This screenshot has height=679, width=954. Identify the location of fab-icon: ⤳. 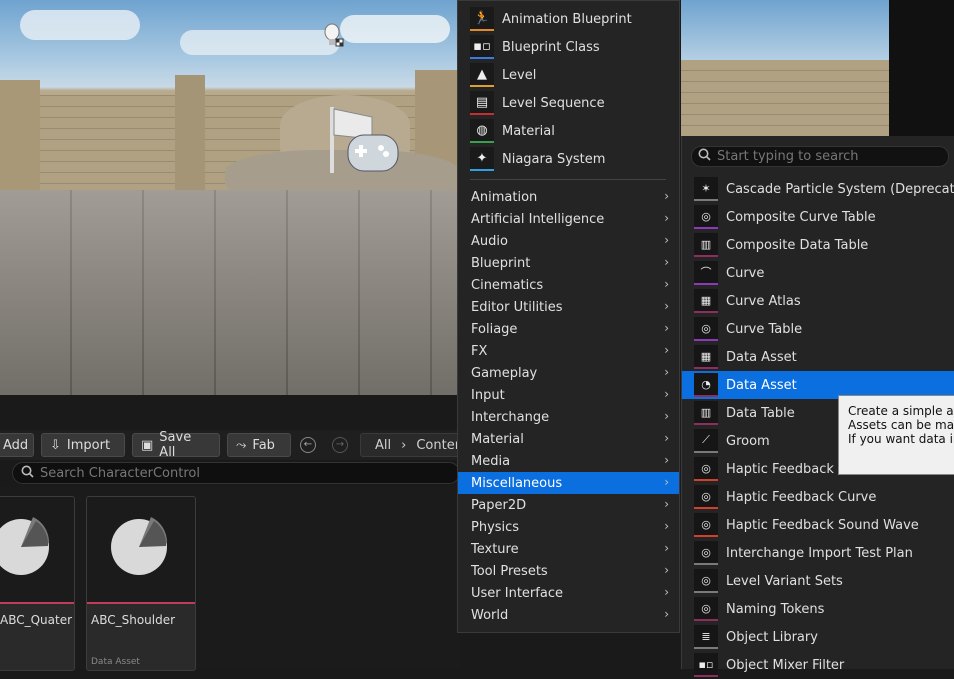
(241, 445).